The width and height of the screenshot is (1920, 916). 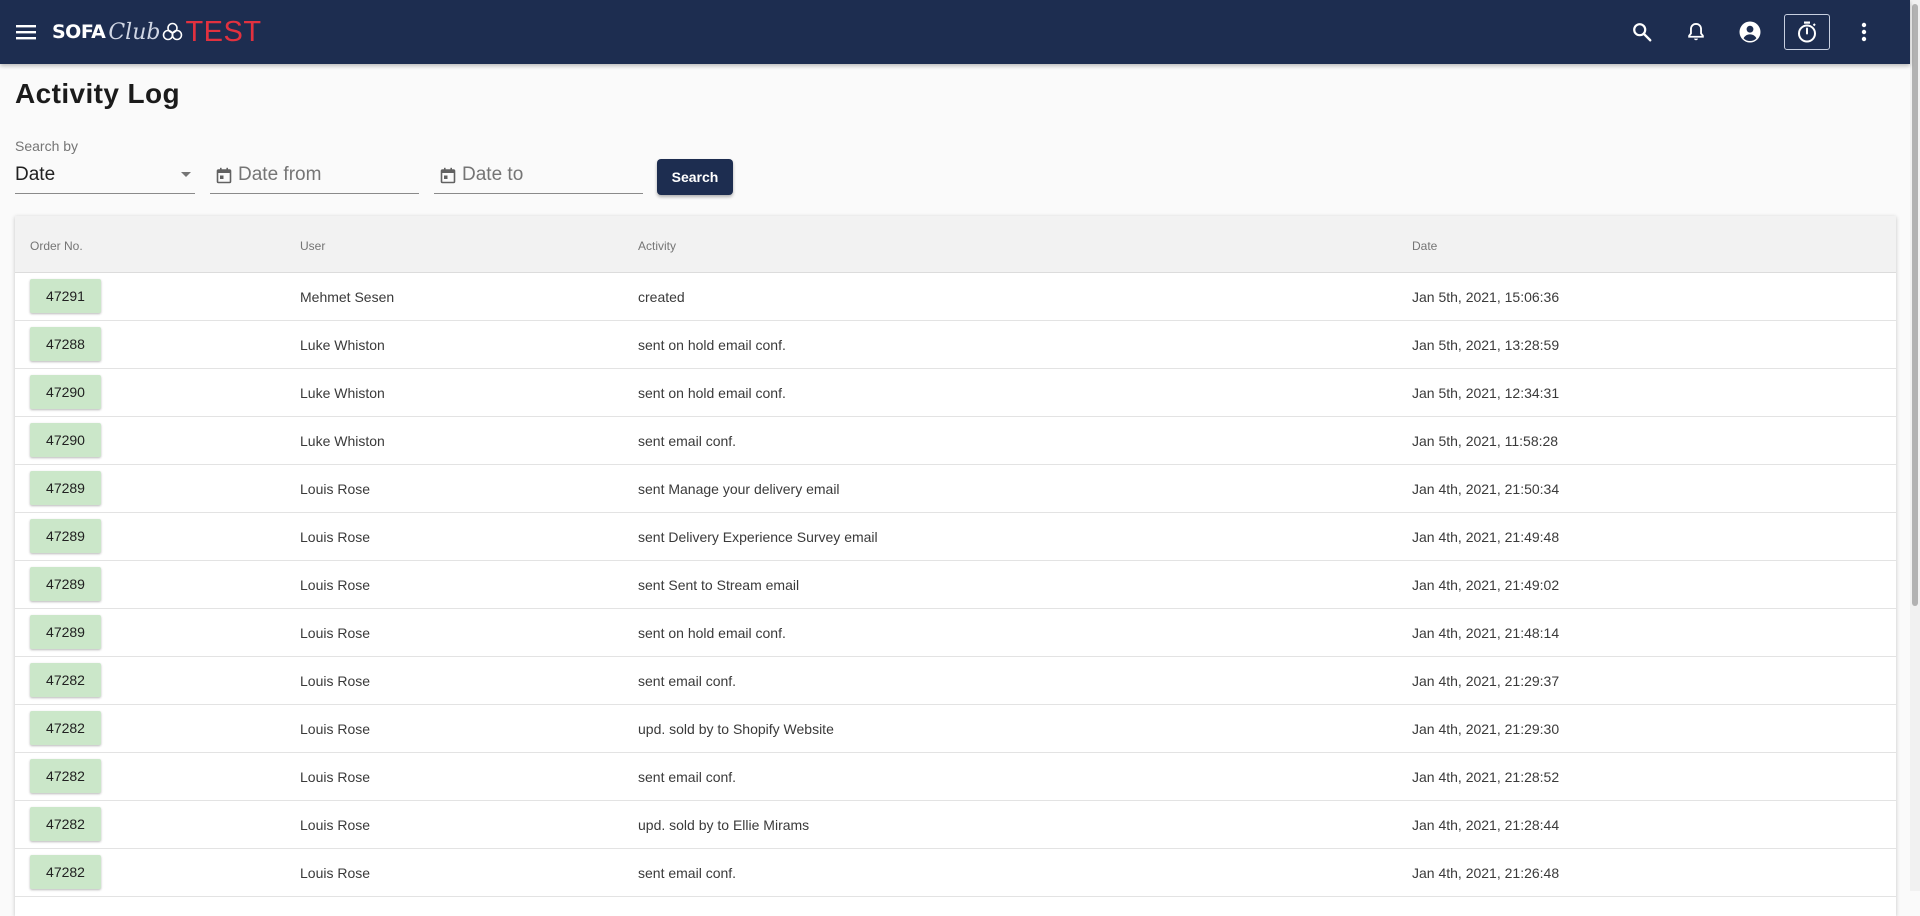 I want to click on menu-icon, so click(x=26, y=32).